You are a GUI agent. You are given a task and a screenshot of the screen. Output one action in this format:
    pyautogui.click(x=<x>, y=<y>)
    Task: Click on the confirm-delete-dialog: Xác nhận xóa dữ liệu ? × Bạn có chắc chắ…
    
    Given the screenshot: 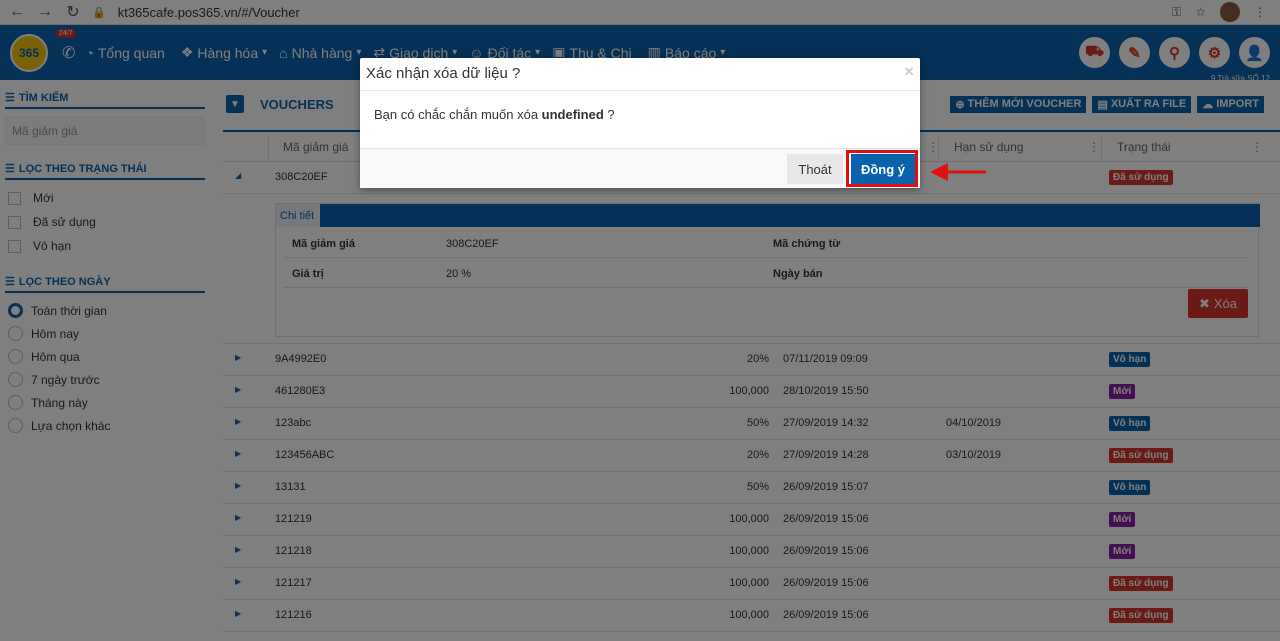 What is the action you would take?
    pyautogui.click(x=640, y=123)
    